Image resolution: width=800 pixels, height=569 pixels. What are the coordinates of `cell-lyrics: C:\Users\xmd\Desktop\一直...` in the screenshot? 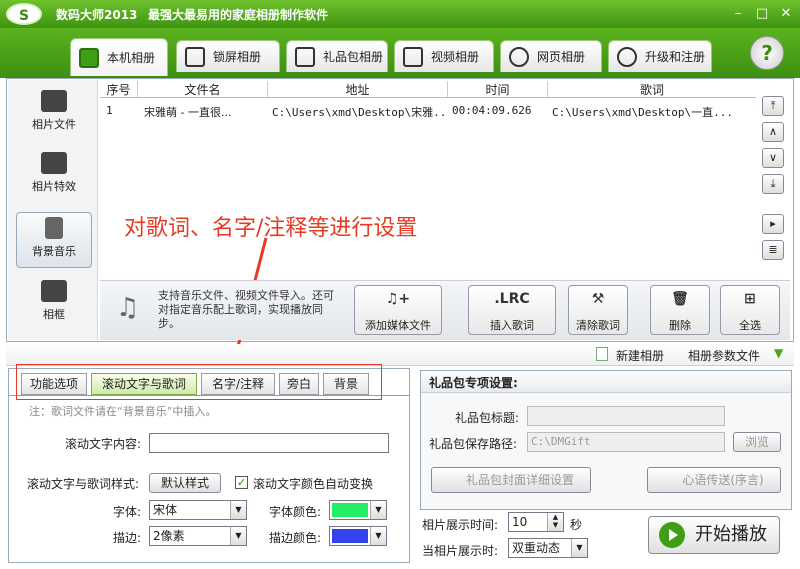 It's located at (642, 112).